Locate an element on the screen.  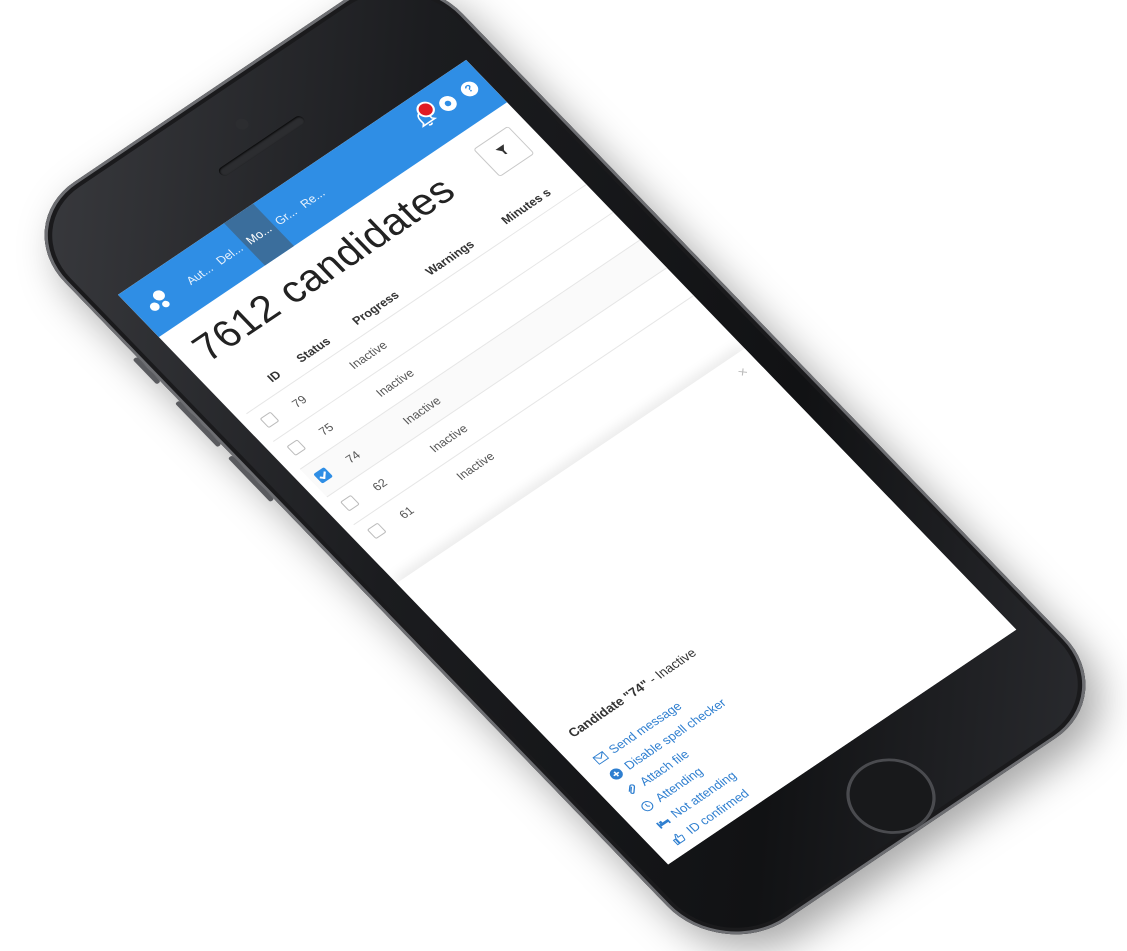
bed-icon is located at coordinates (663, 821).